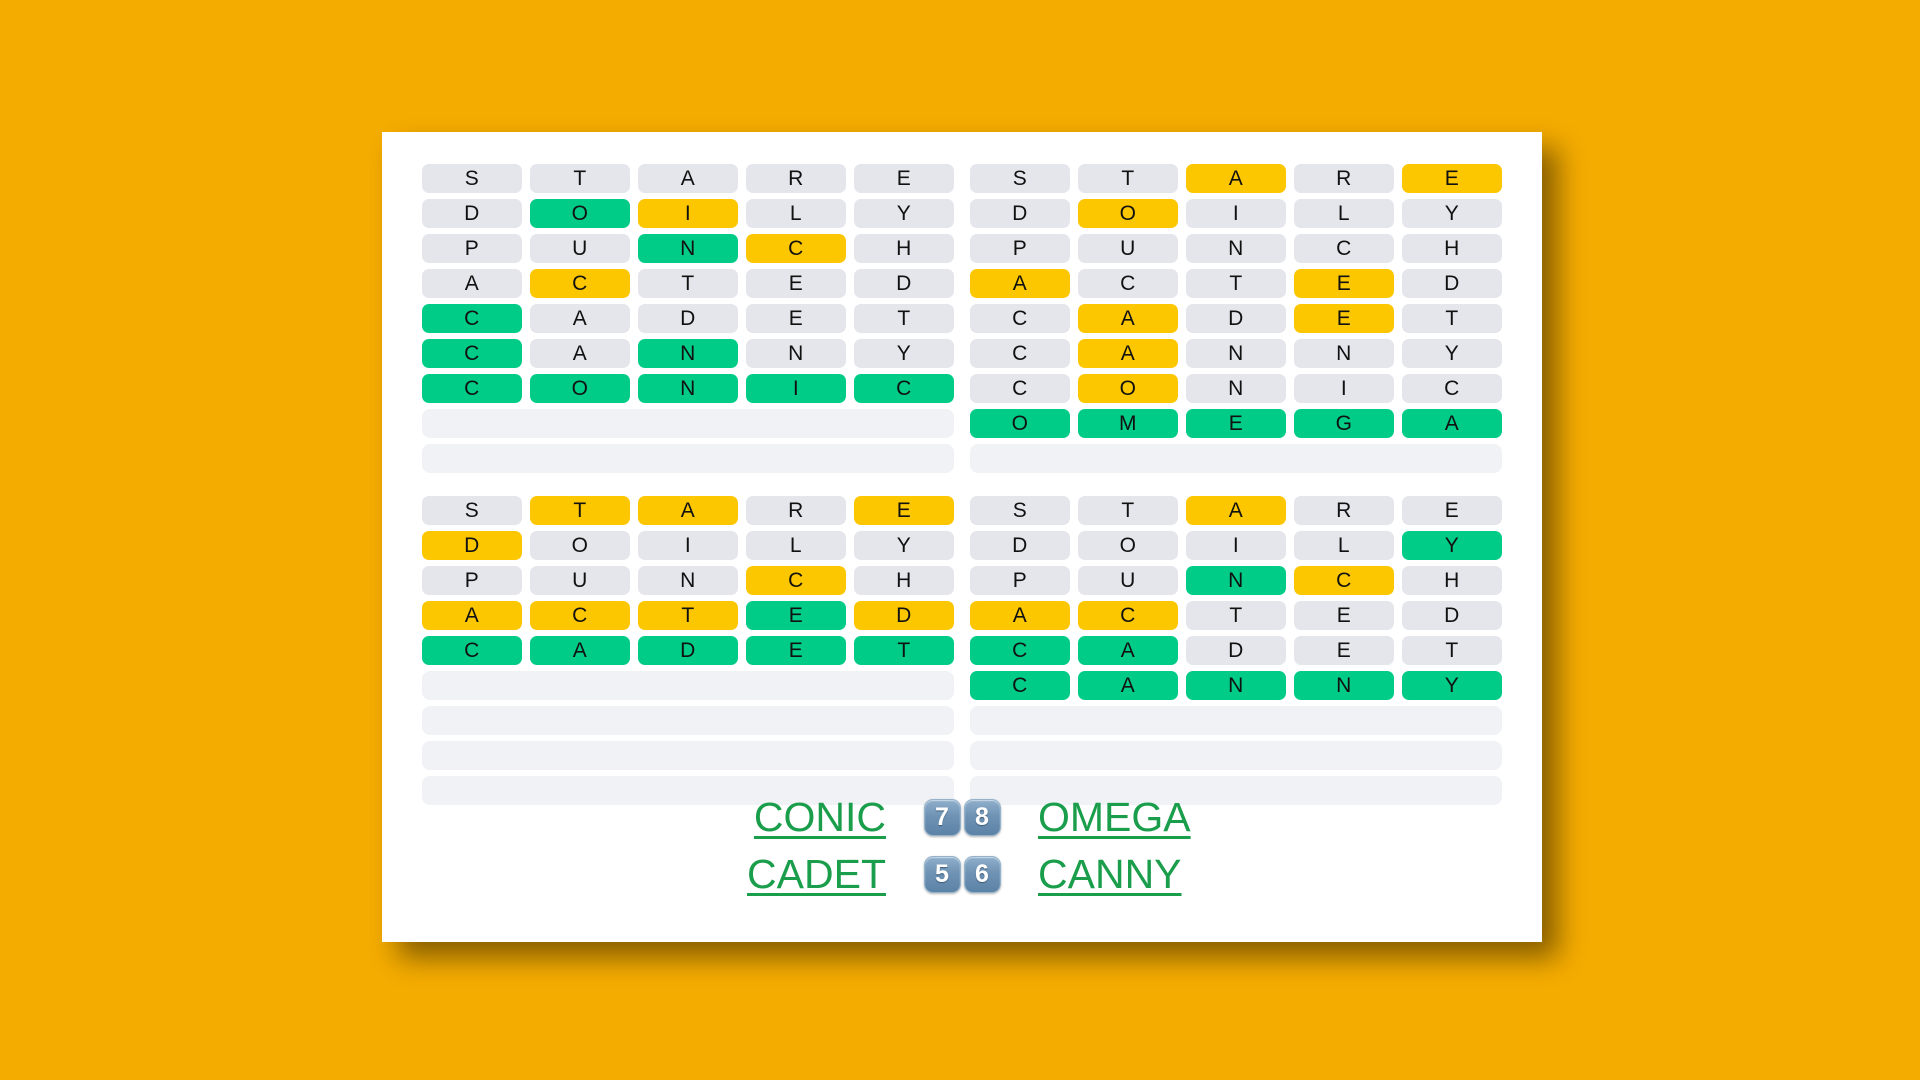 The image size is (1920, 1080). I want to click on letter-tile-correct: G, so click(1344, 423).